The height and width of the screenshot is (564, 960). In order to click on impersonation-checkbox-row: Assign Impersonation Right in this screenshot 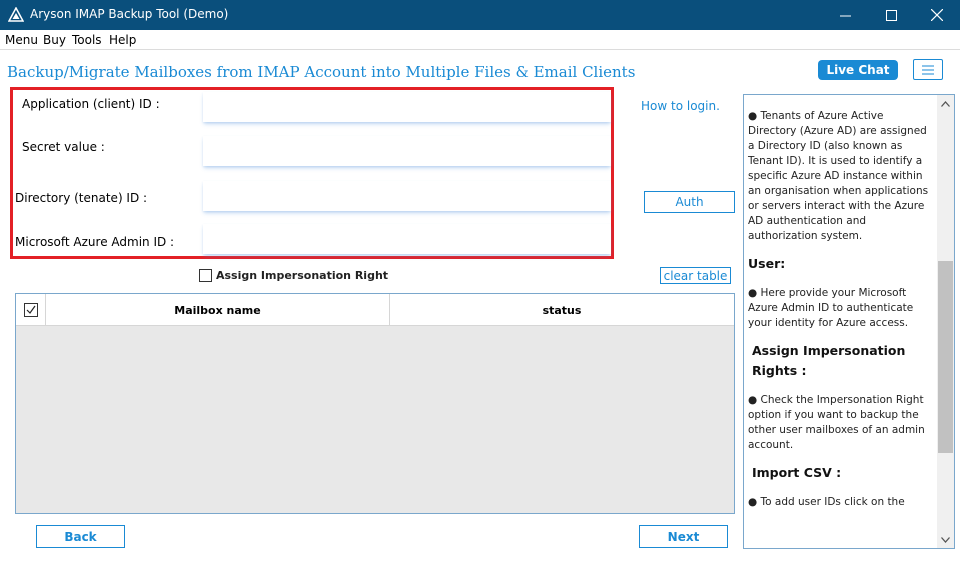, I will do `click(293, 275)`.